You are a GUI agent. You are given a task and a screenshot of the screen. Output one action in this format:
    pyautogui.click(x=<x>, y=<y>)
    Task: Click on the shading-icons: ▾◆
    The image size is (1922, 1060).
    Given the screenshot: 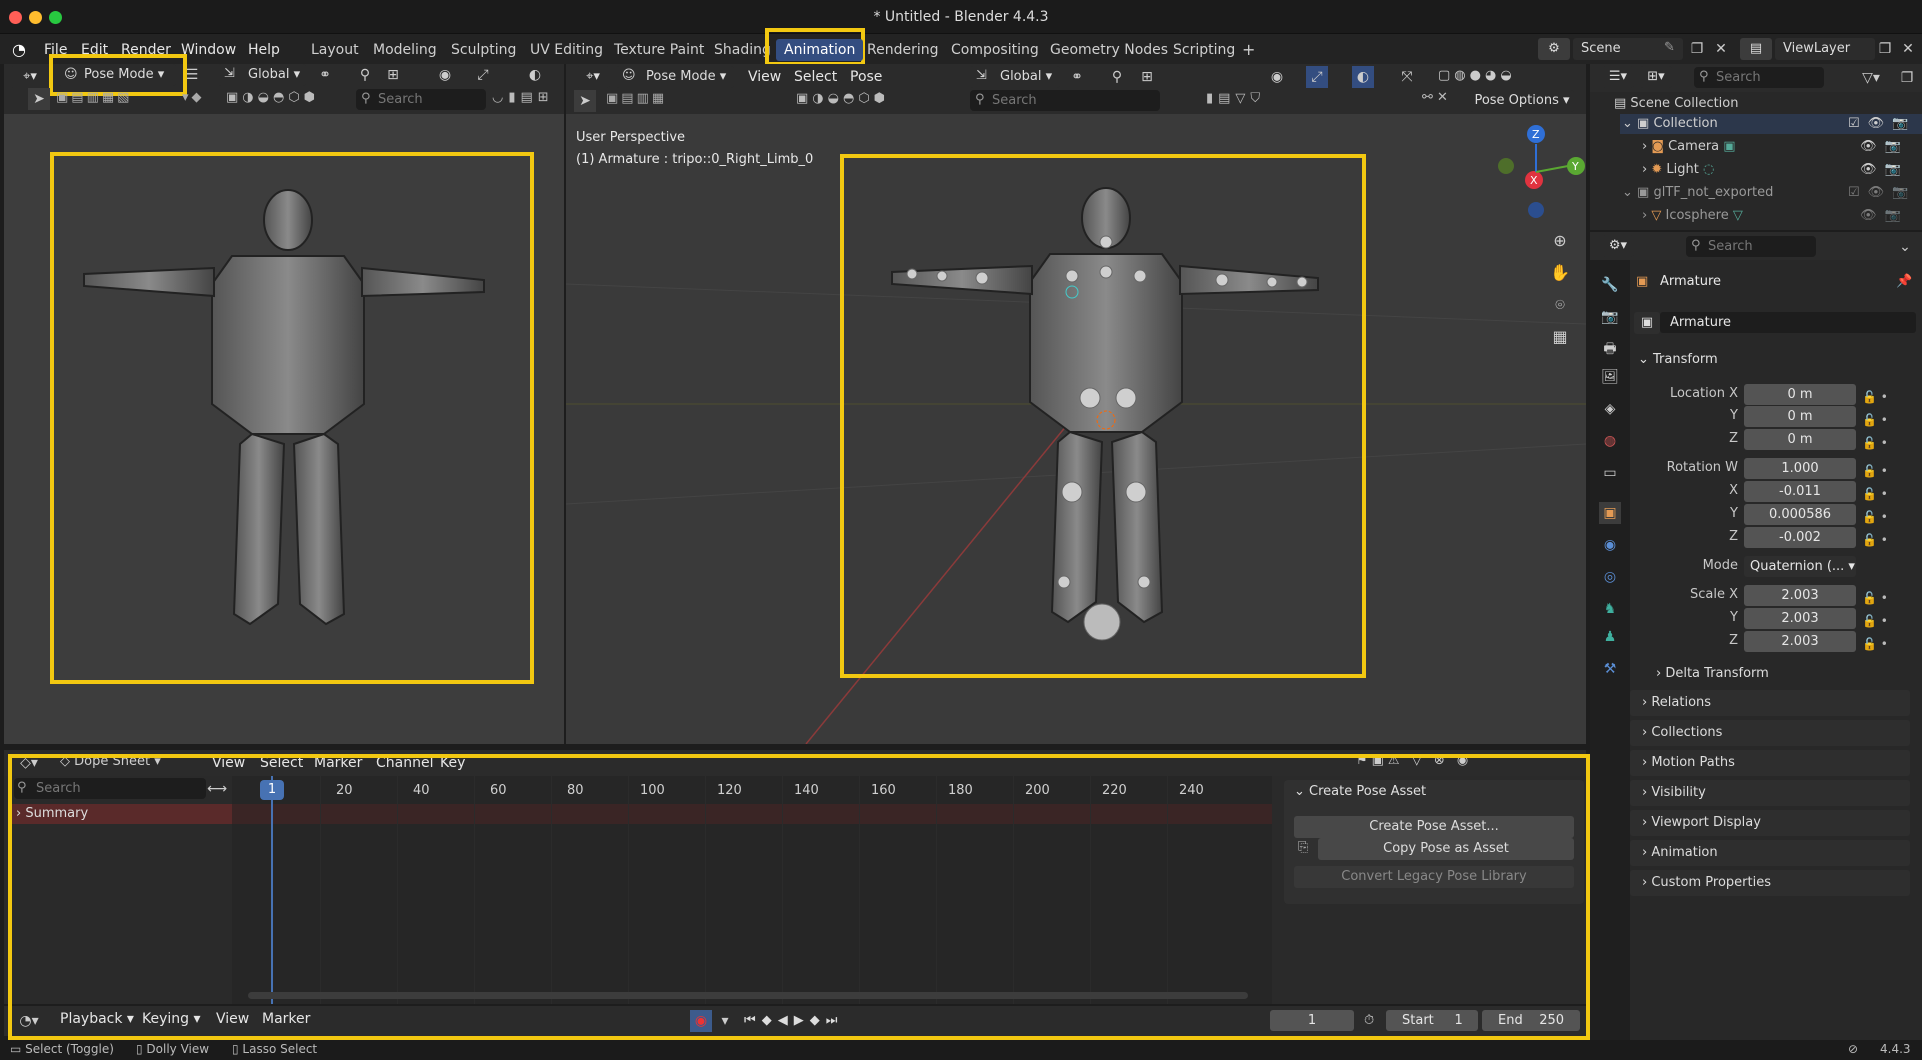 What is the action you would take?
    pyautogui.click(x=193, y=97)
    